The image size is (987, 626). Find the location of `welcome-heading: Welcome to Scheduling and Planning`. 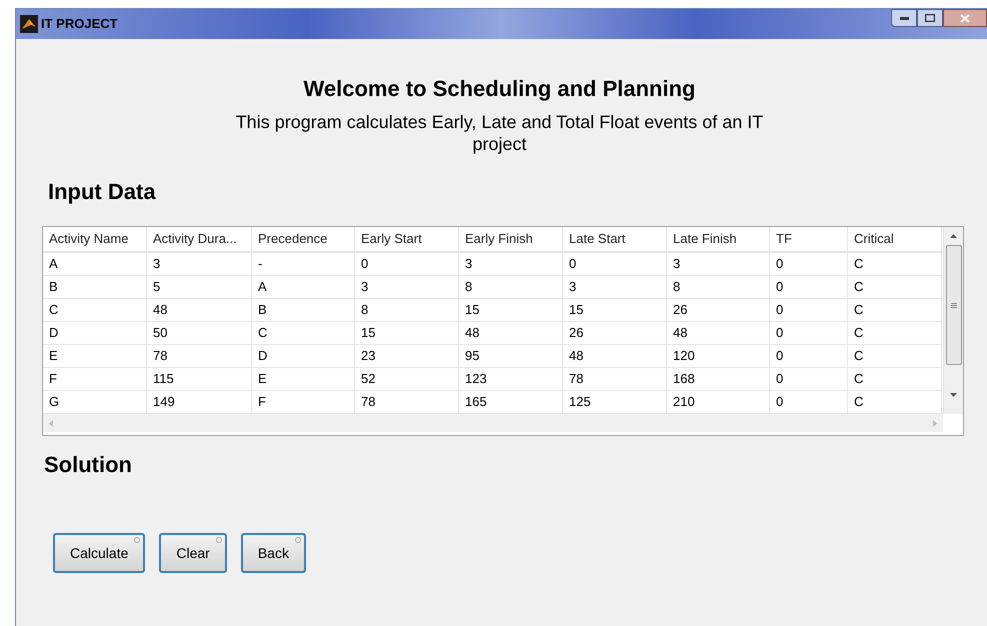

welcome-heading: Welcome to Scheduling and Planning is located at coordinates (500, 89).